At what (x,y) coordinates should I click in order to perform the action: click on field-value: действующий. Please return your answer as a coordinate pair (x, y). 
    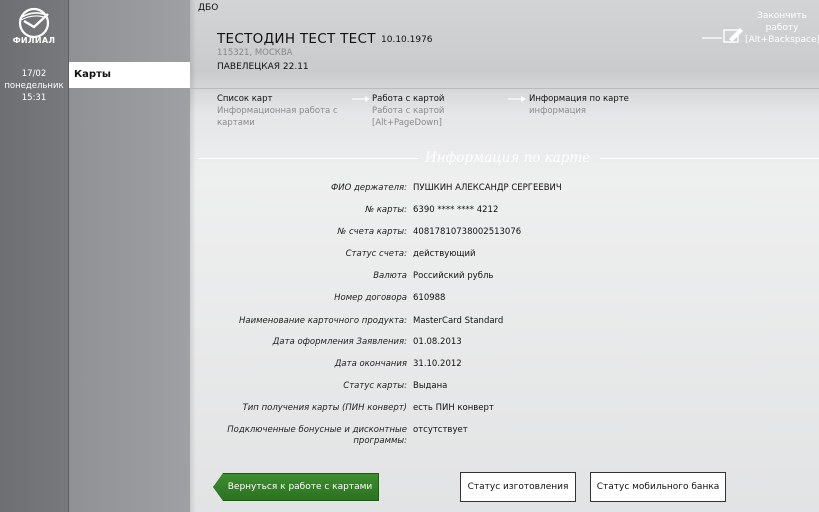
    Looking at the image, I should click on (444, 254).